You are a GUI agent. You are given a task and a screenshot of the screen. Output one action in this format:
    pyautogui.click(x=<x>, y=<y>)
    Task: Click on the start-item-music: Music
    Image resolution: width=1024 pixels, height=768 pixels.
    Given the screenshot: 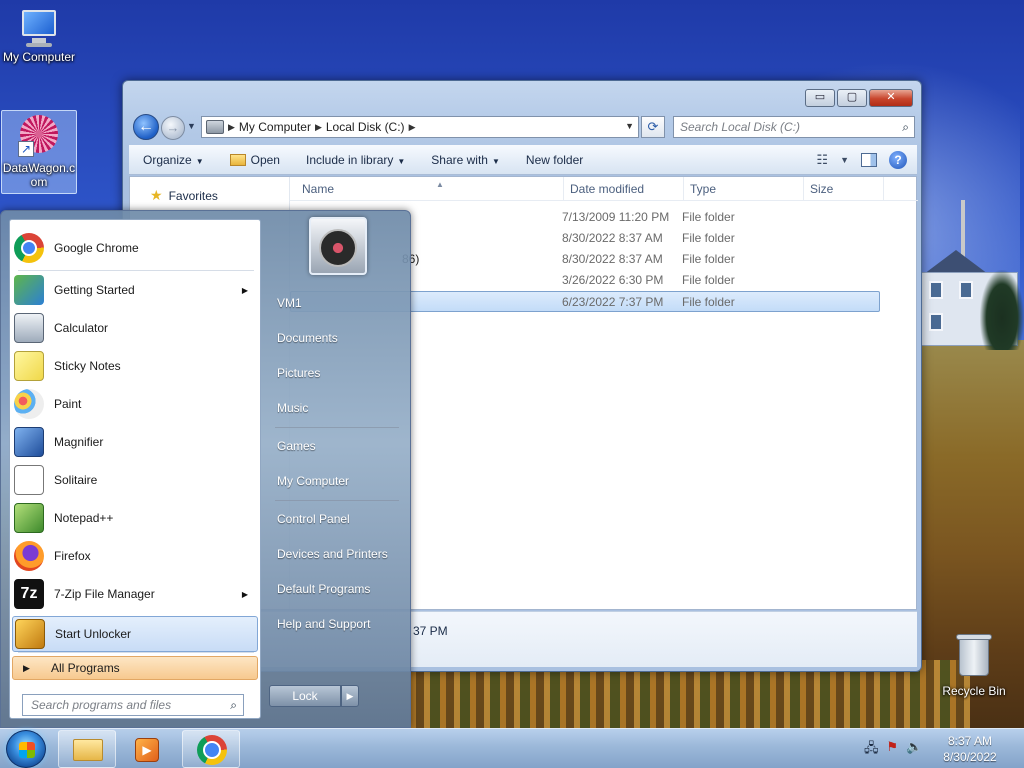 What is the action you would take?
    pyautogui.click(x=292, y=408)
    